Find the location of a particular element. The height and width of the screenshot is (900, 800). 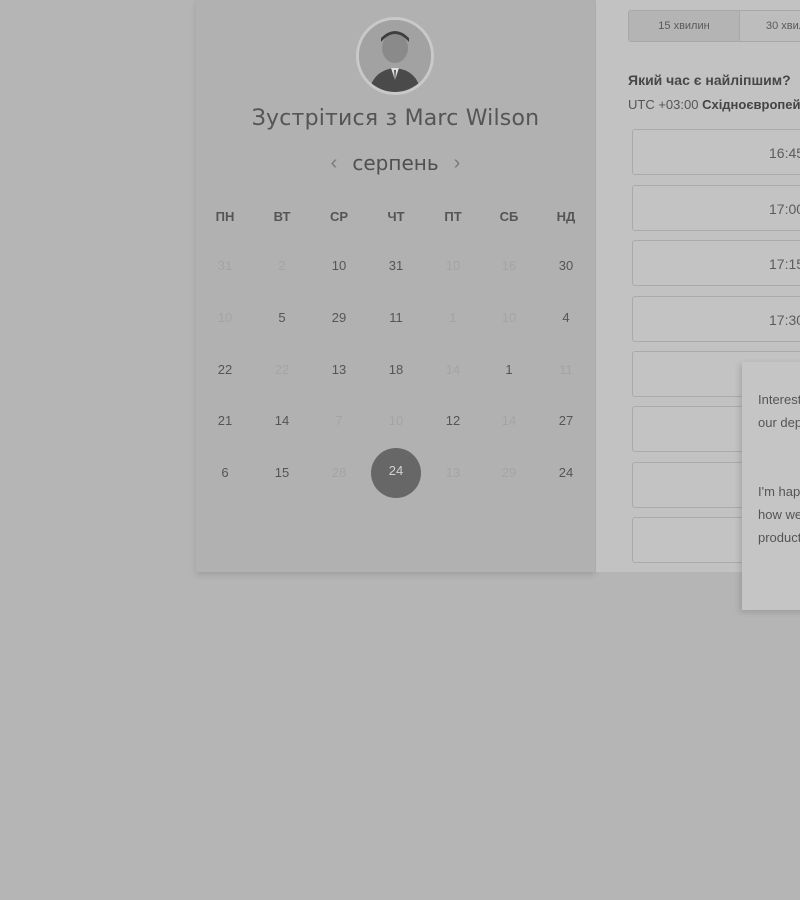

calendar-day: 28 is located at coordinates (339, 473).